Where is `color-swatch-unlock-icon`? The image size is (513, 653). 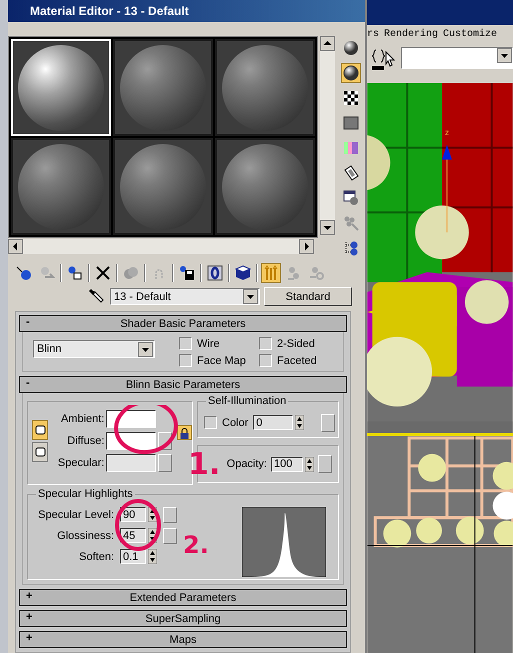 color-swatch-unlock-icon is located at coordinates (40, 452).